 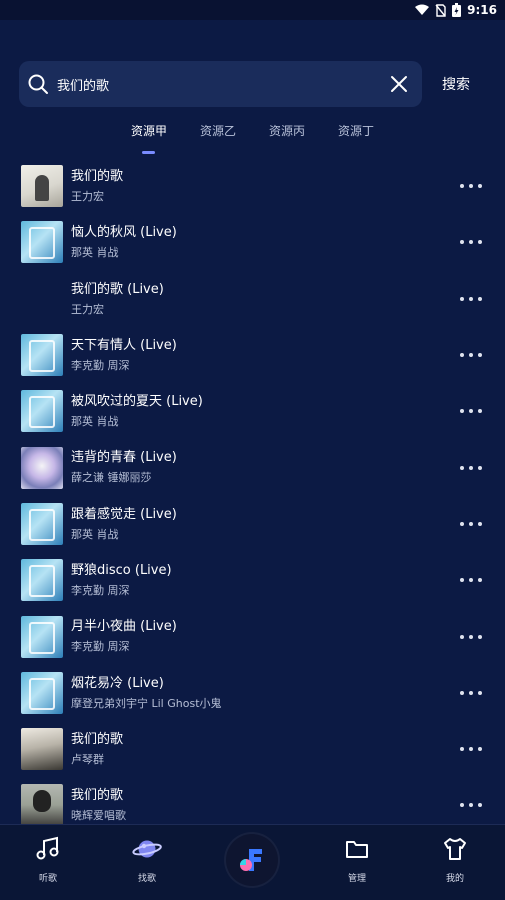 I want to click on source-tabs: 资源甲 资源乙 资源丙 资源丁, so click(x=269, y=138).